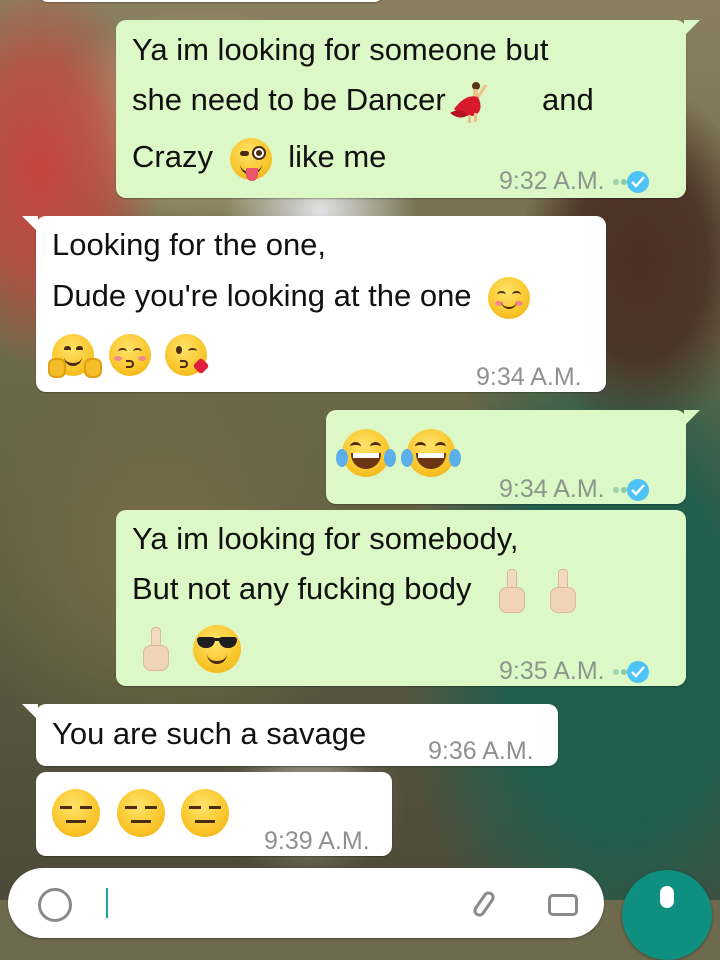  What do you see at coordinates (552, 181) in the screenshot?
I see `message-time: 9:32 A.M.` at bounding box center [552, 181].